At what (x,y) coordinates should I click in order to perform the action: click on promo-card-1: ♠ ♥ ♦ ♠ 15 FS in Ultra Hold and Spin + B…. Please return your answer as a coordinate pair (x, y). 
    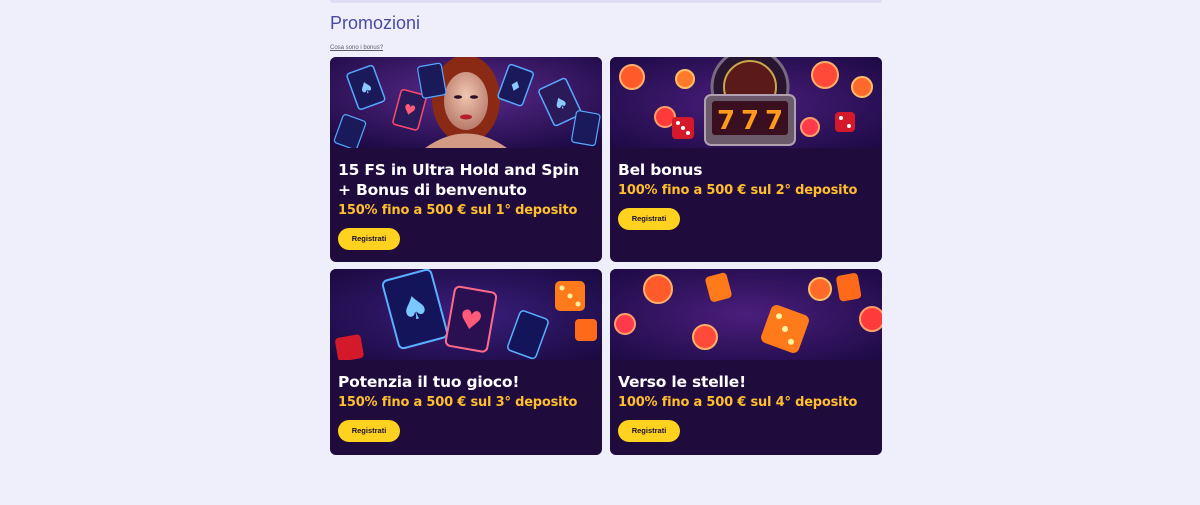
    Looking at the image, I should click on (466, 159).